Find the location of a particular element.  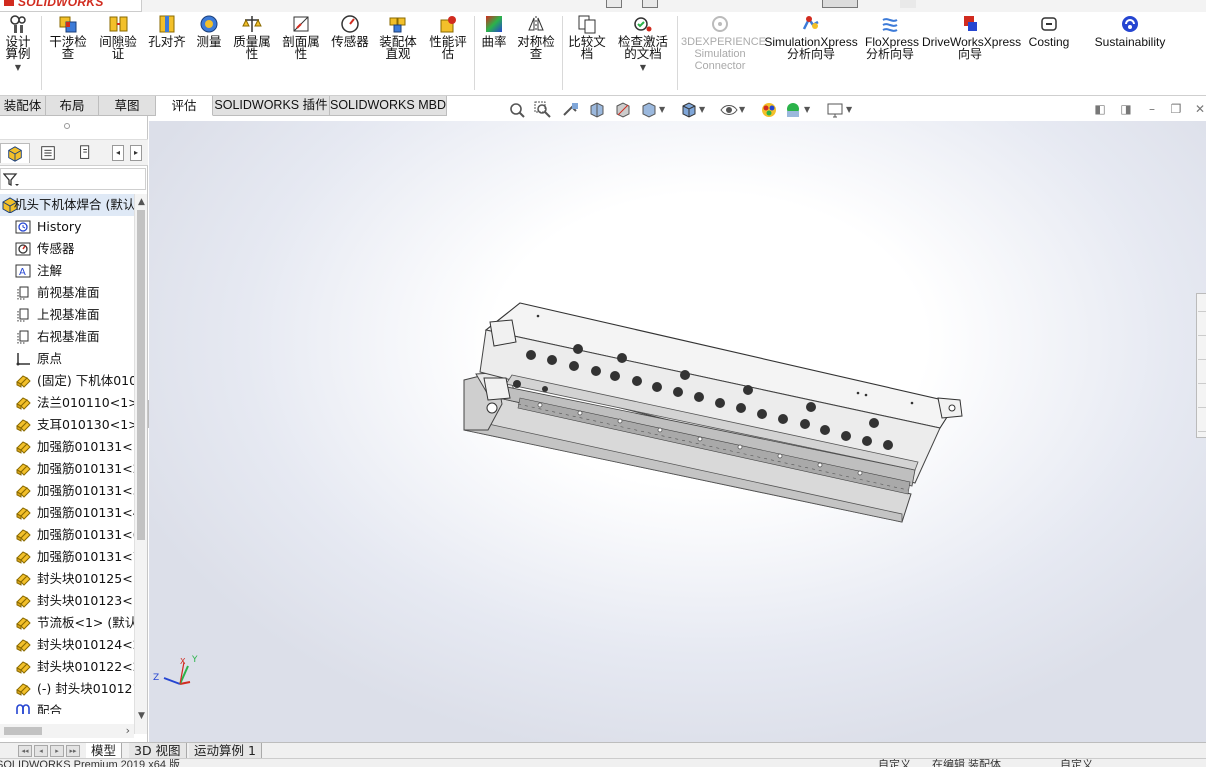

tree-scrollbar: ▲ ▼ is located at coordinates (140, 464).